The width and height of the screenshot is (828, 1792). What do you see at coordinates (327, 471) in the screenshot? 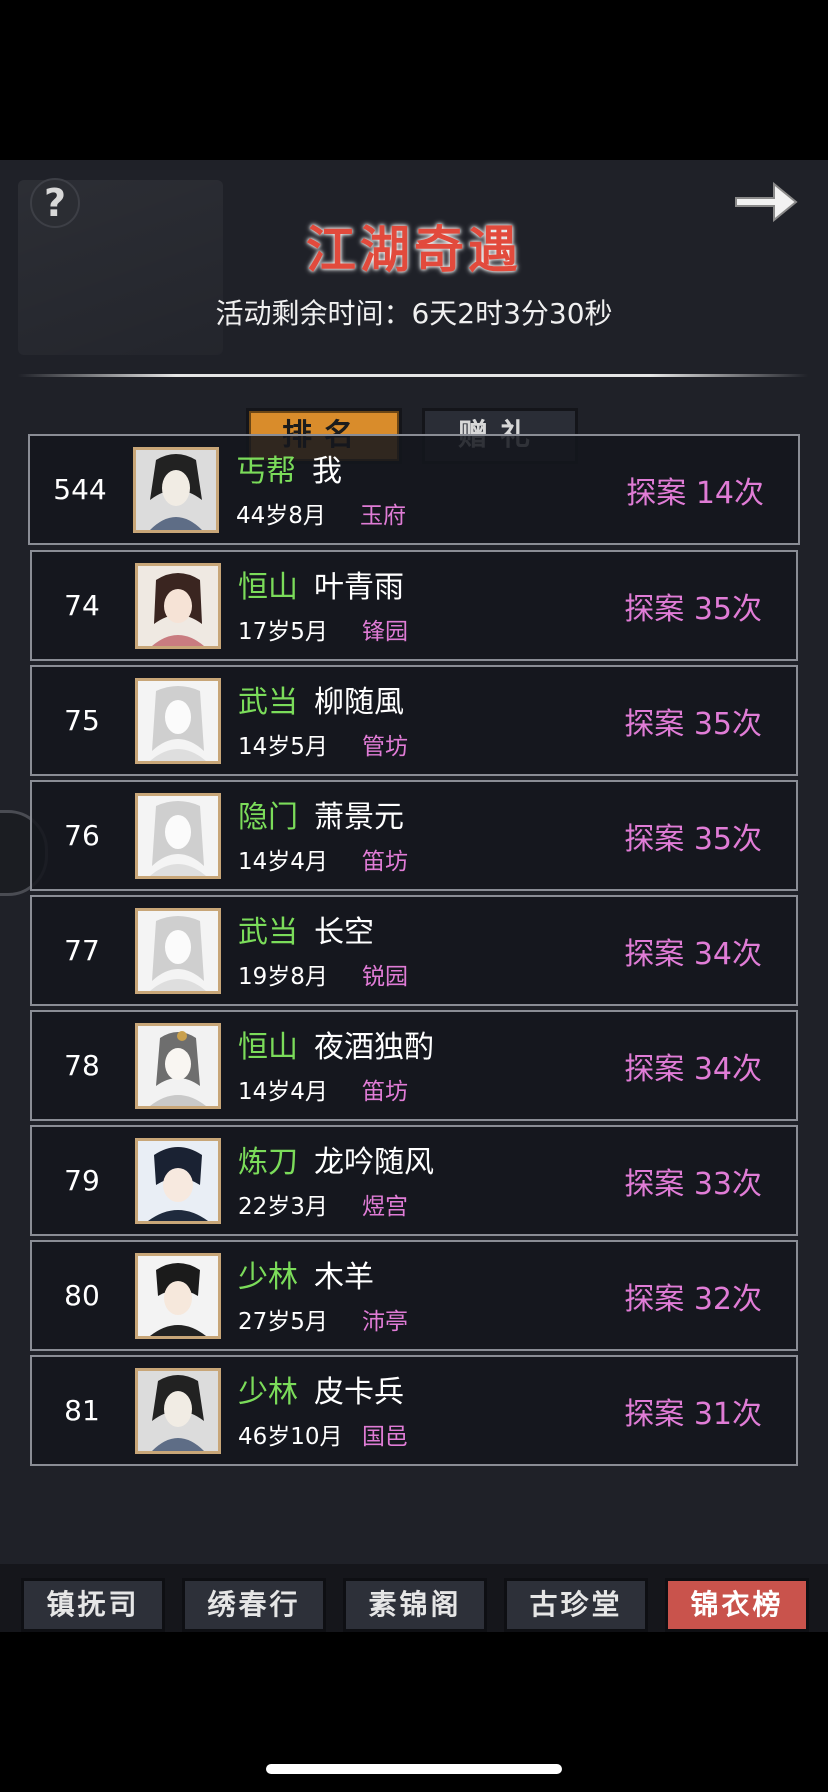
I see `player-name: 我` at bounding box center [327, 471].